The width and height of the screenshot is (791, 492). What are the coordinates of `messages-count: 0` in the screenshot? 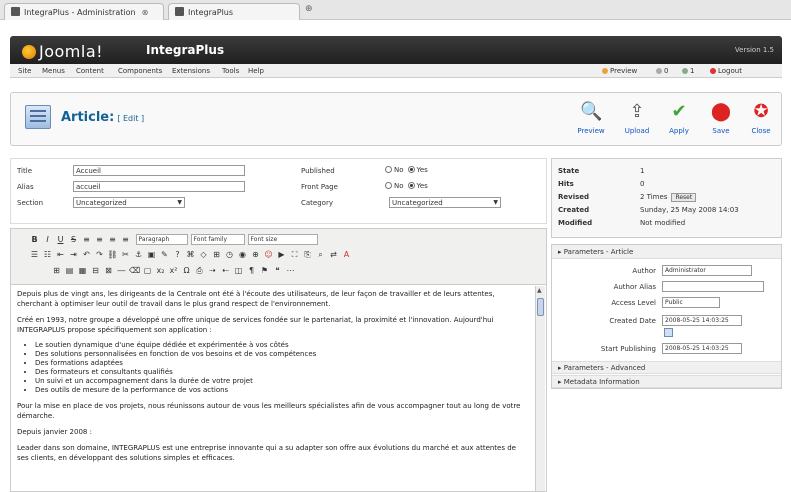 It's located at (662, 71).